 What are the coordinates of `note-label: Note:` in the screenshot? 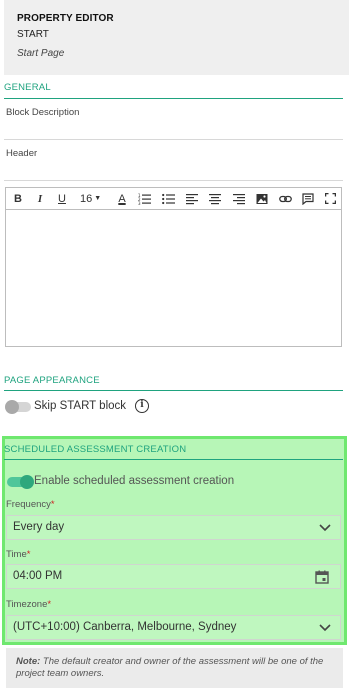 It's located at (28, 661).